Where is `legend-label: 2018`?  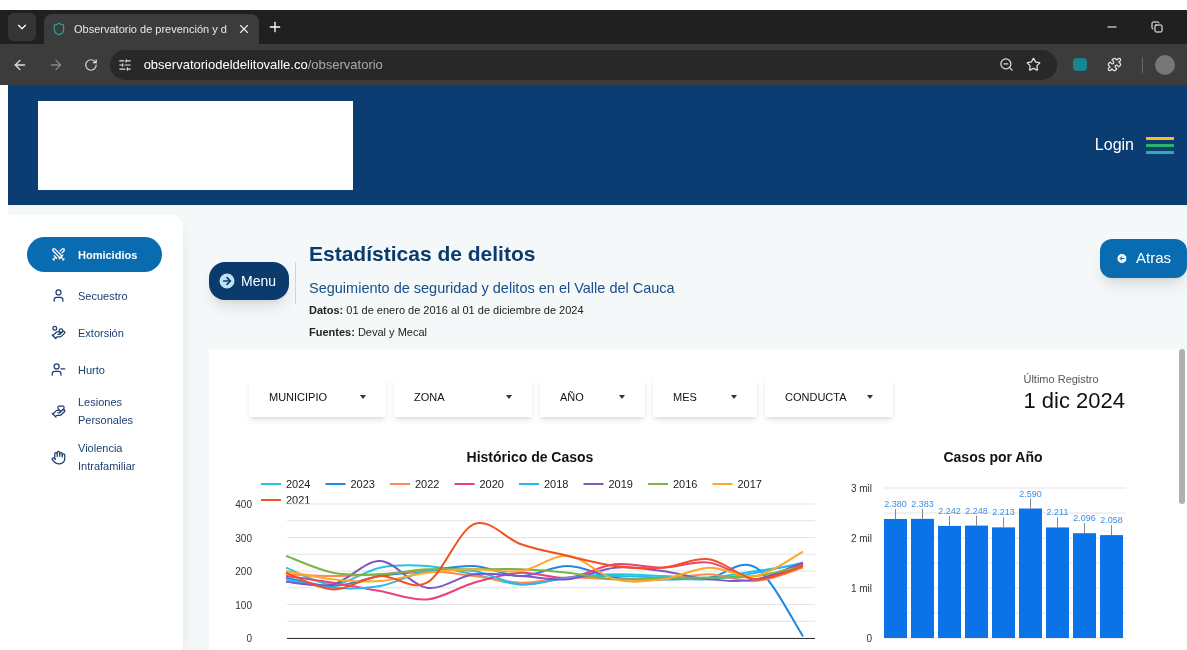 legend-label: 2018 is located at coordinates (556, 484).